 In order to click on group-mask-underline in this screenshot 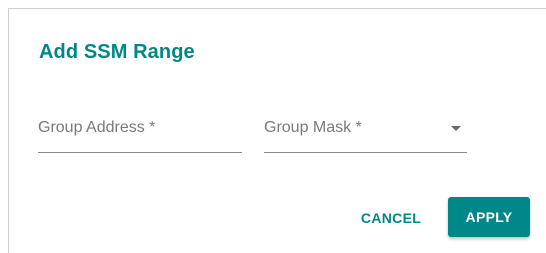, I will do `click(365, 152)`.